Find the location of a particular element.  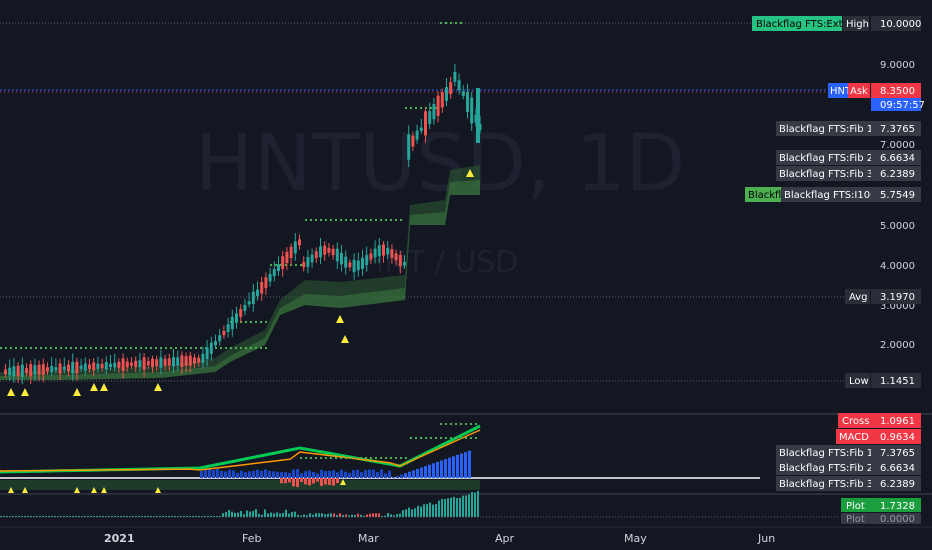

time-label: Apr is located at coordinates (505, 538).